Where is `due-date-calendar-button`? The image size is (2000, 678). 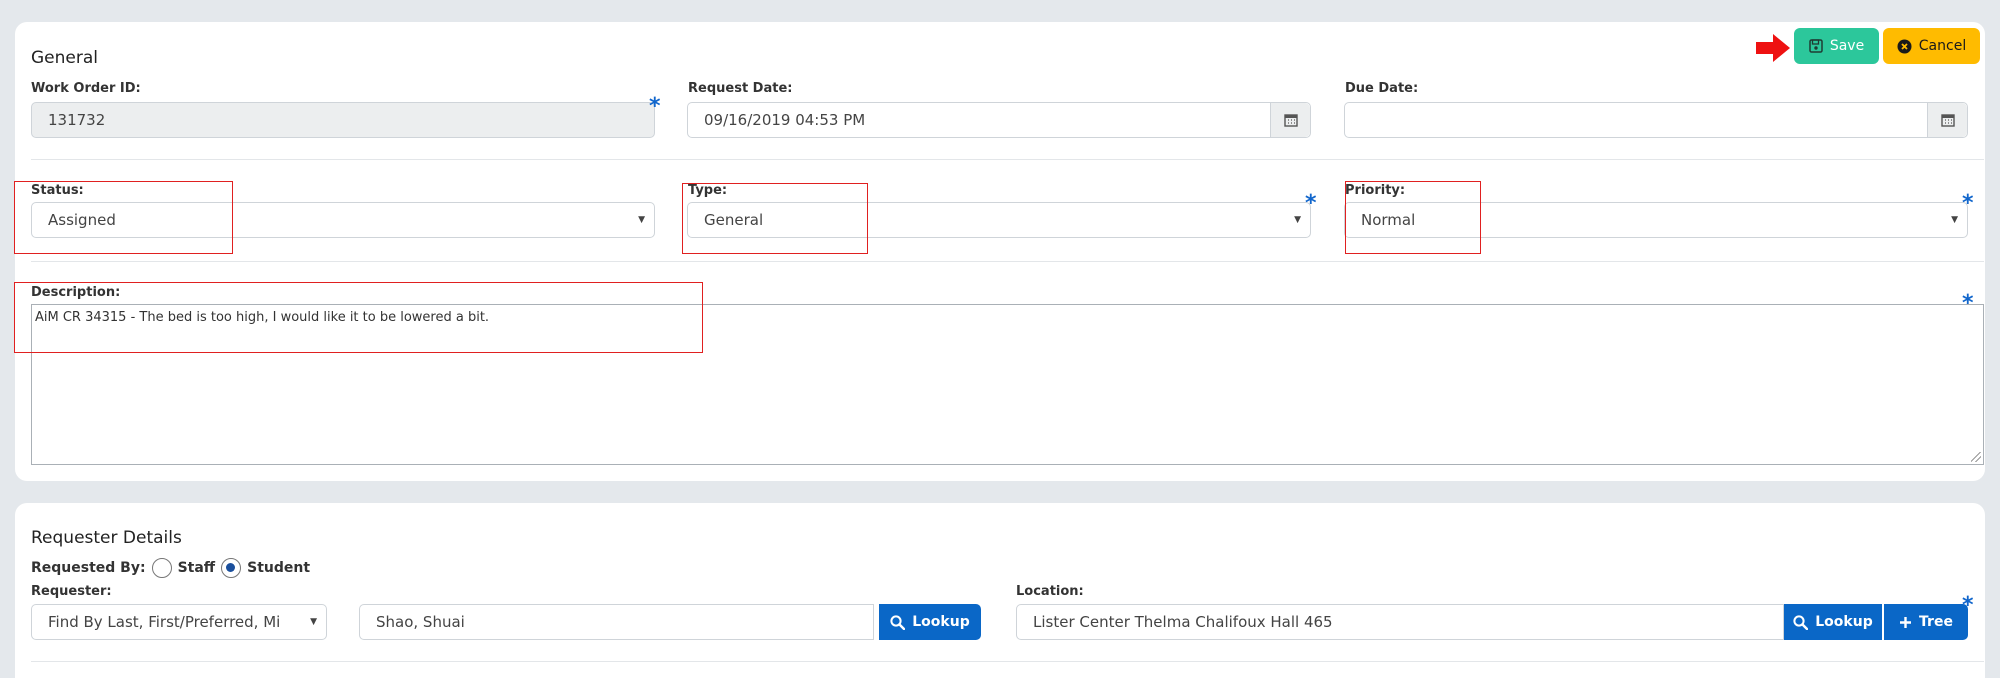
due-date-calendar-button is located at coordinates (1947, 120).